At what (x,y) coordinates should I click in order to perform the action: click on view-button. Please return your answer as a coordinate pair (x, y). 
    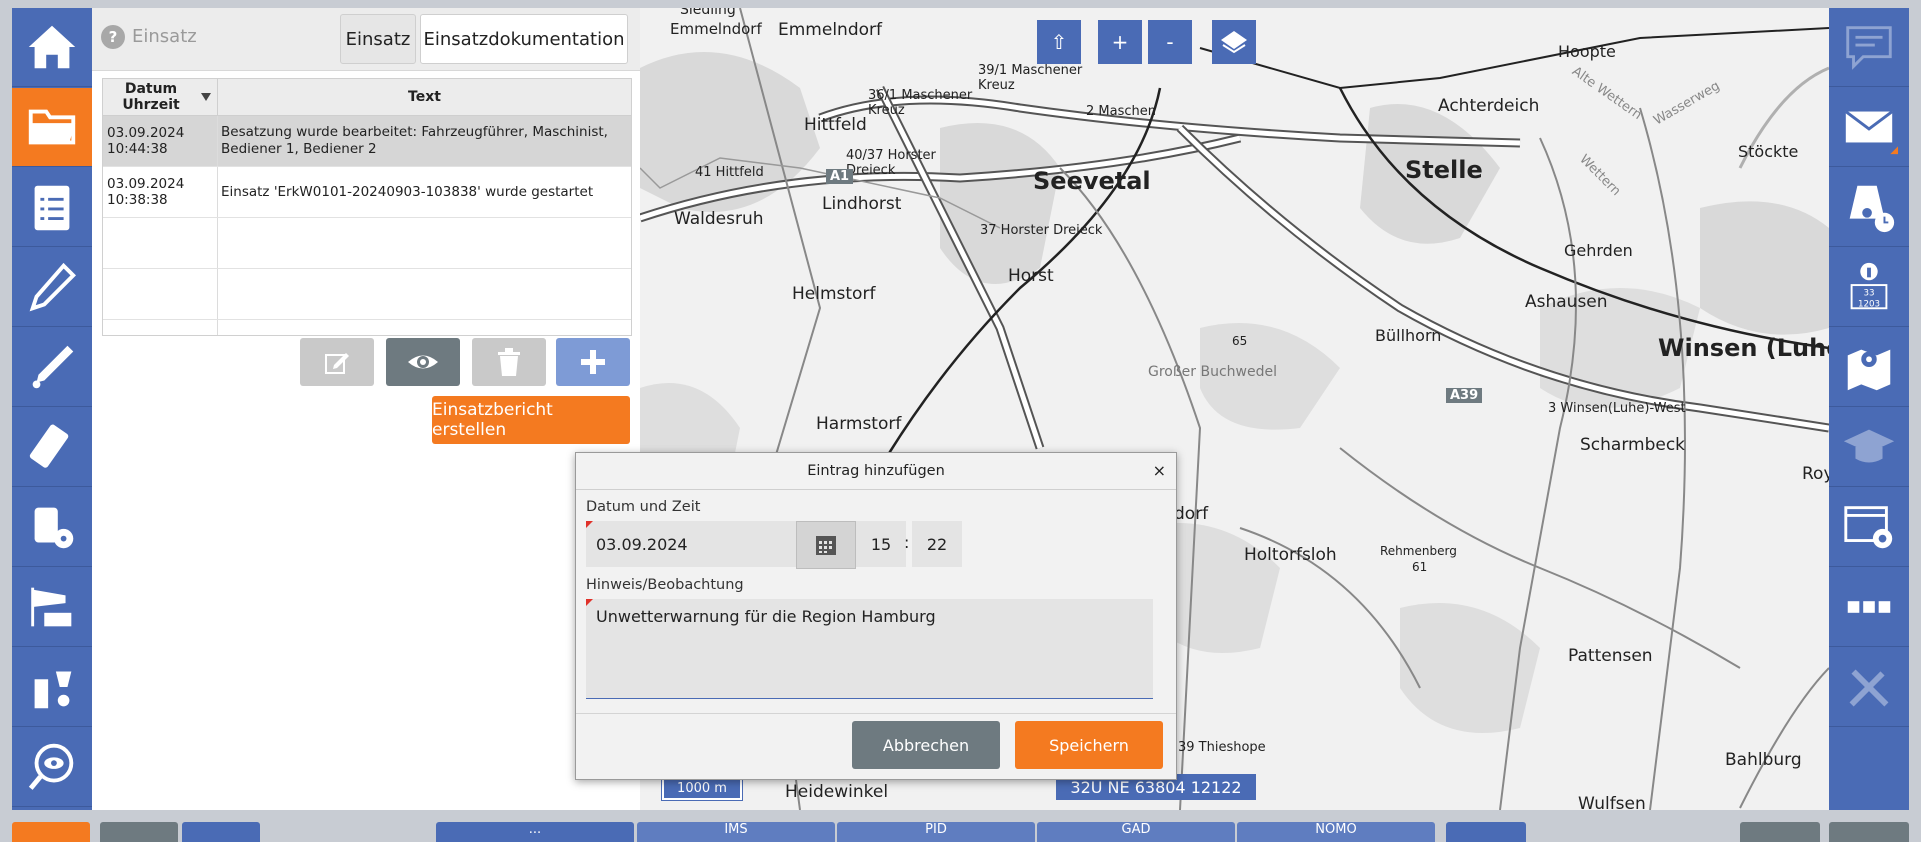
    Looking at the image, I should click on (423, 362).